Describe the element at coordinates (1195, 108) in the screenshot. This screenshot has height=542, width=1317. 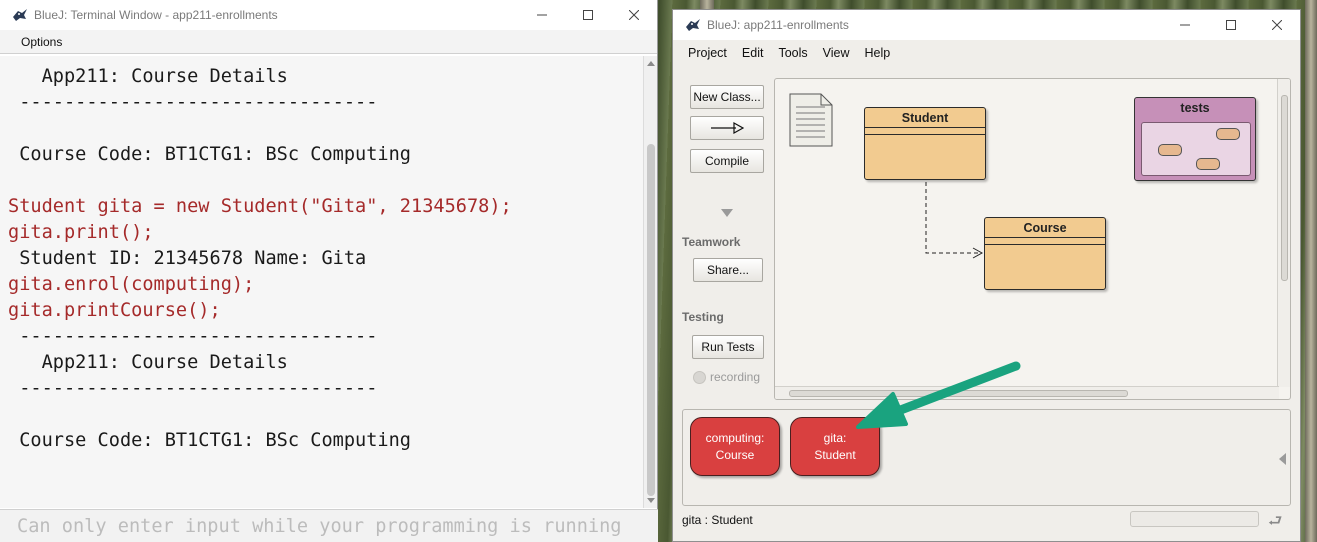
I see `package-tests-name: tests` at that location.